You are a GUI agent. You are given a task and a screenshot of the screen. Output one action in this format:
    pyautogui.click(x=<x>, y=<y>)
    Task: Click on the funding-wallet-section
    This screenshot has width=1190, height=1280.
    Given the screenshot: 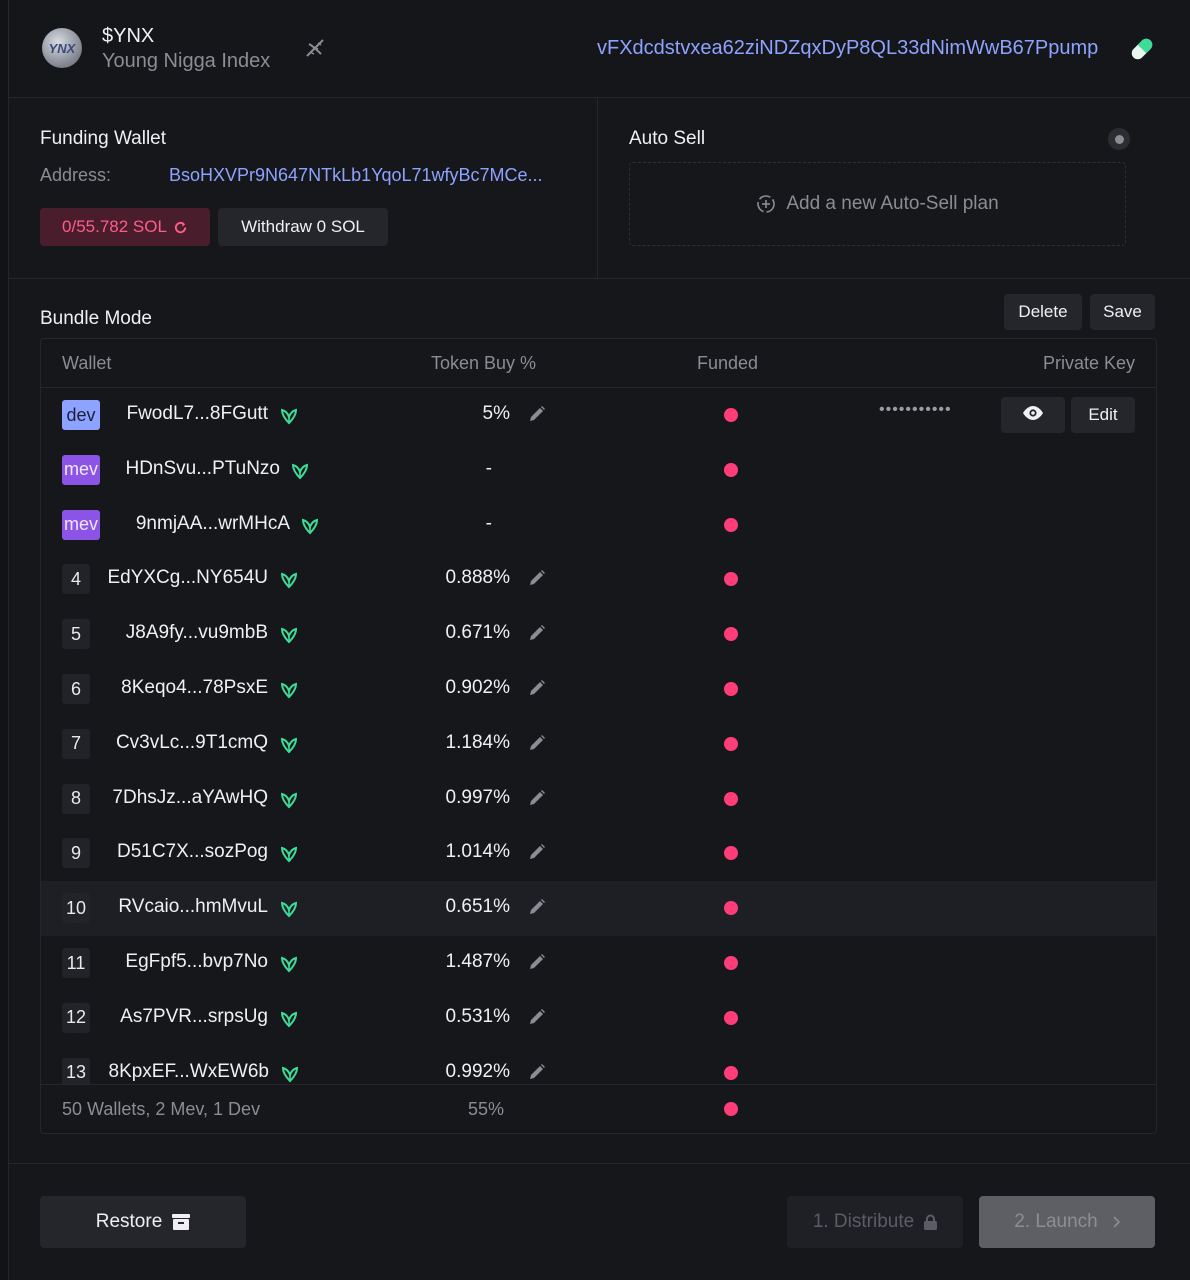 What is the action you would take?
    pyautogui.click(x=303, y=188)
    